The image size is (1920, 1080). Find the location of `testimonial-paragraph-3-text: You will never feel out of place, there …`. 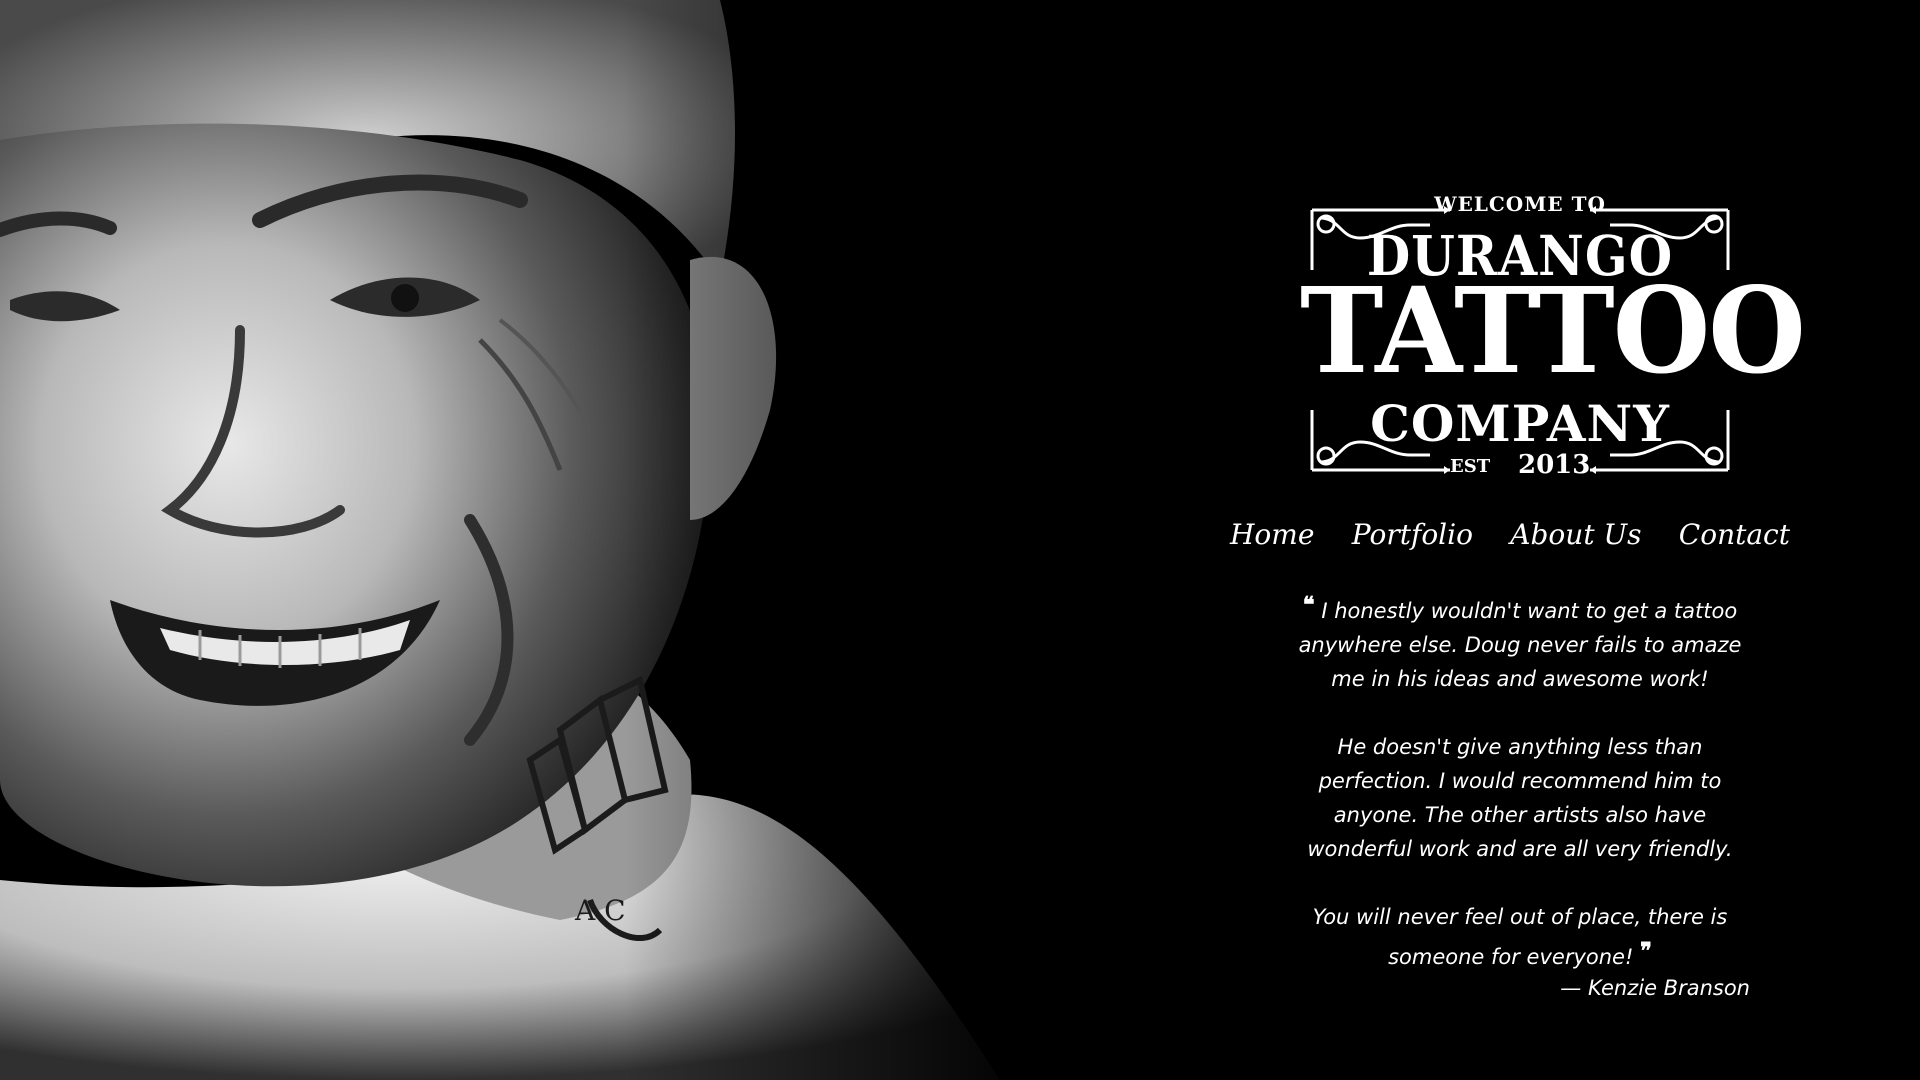

testimonial-paragraph-3-text: You will never feel out of place, there … is located at coordinates (1520, 937).